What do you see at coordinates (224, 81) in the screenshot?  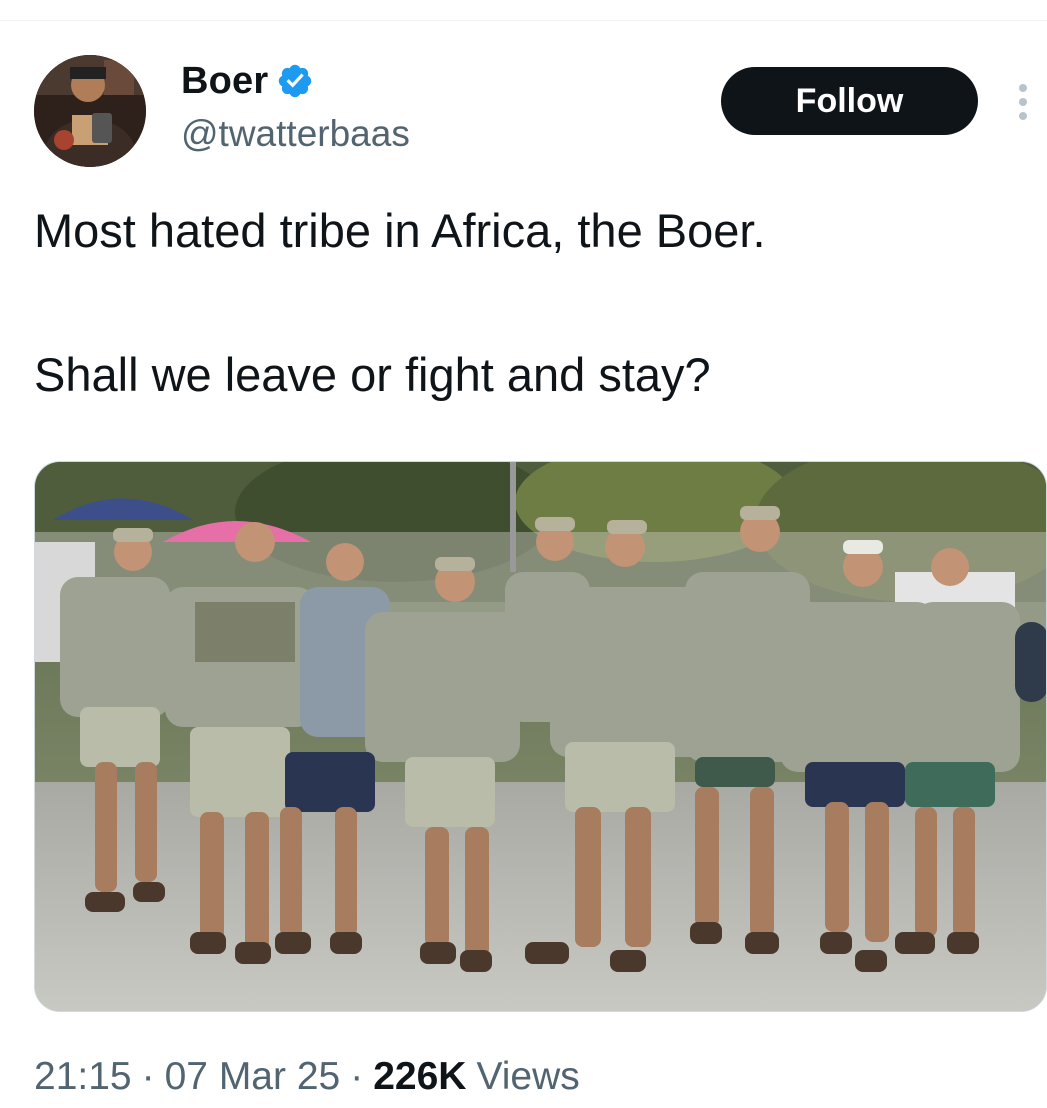 I see `display-name: Boer` at bounding box center [224, 81].